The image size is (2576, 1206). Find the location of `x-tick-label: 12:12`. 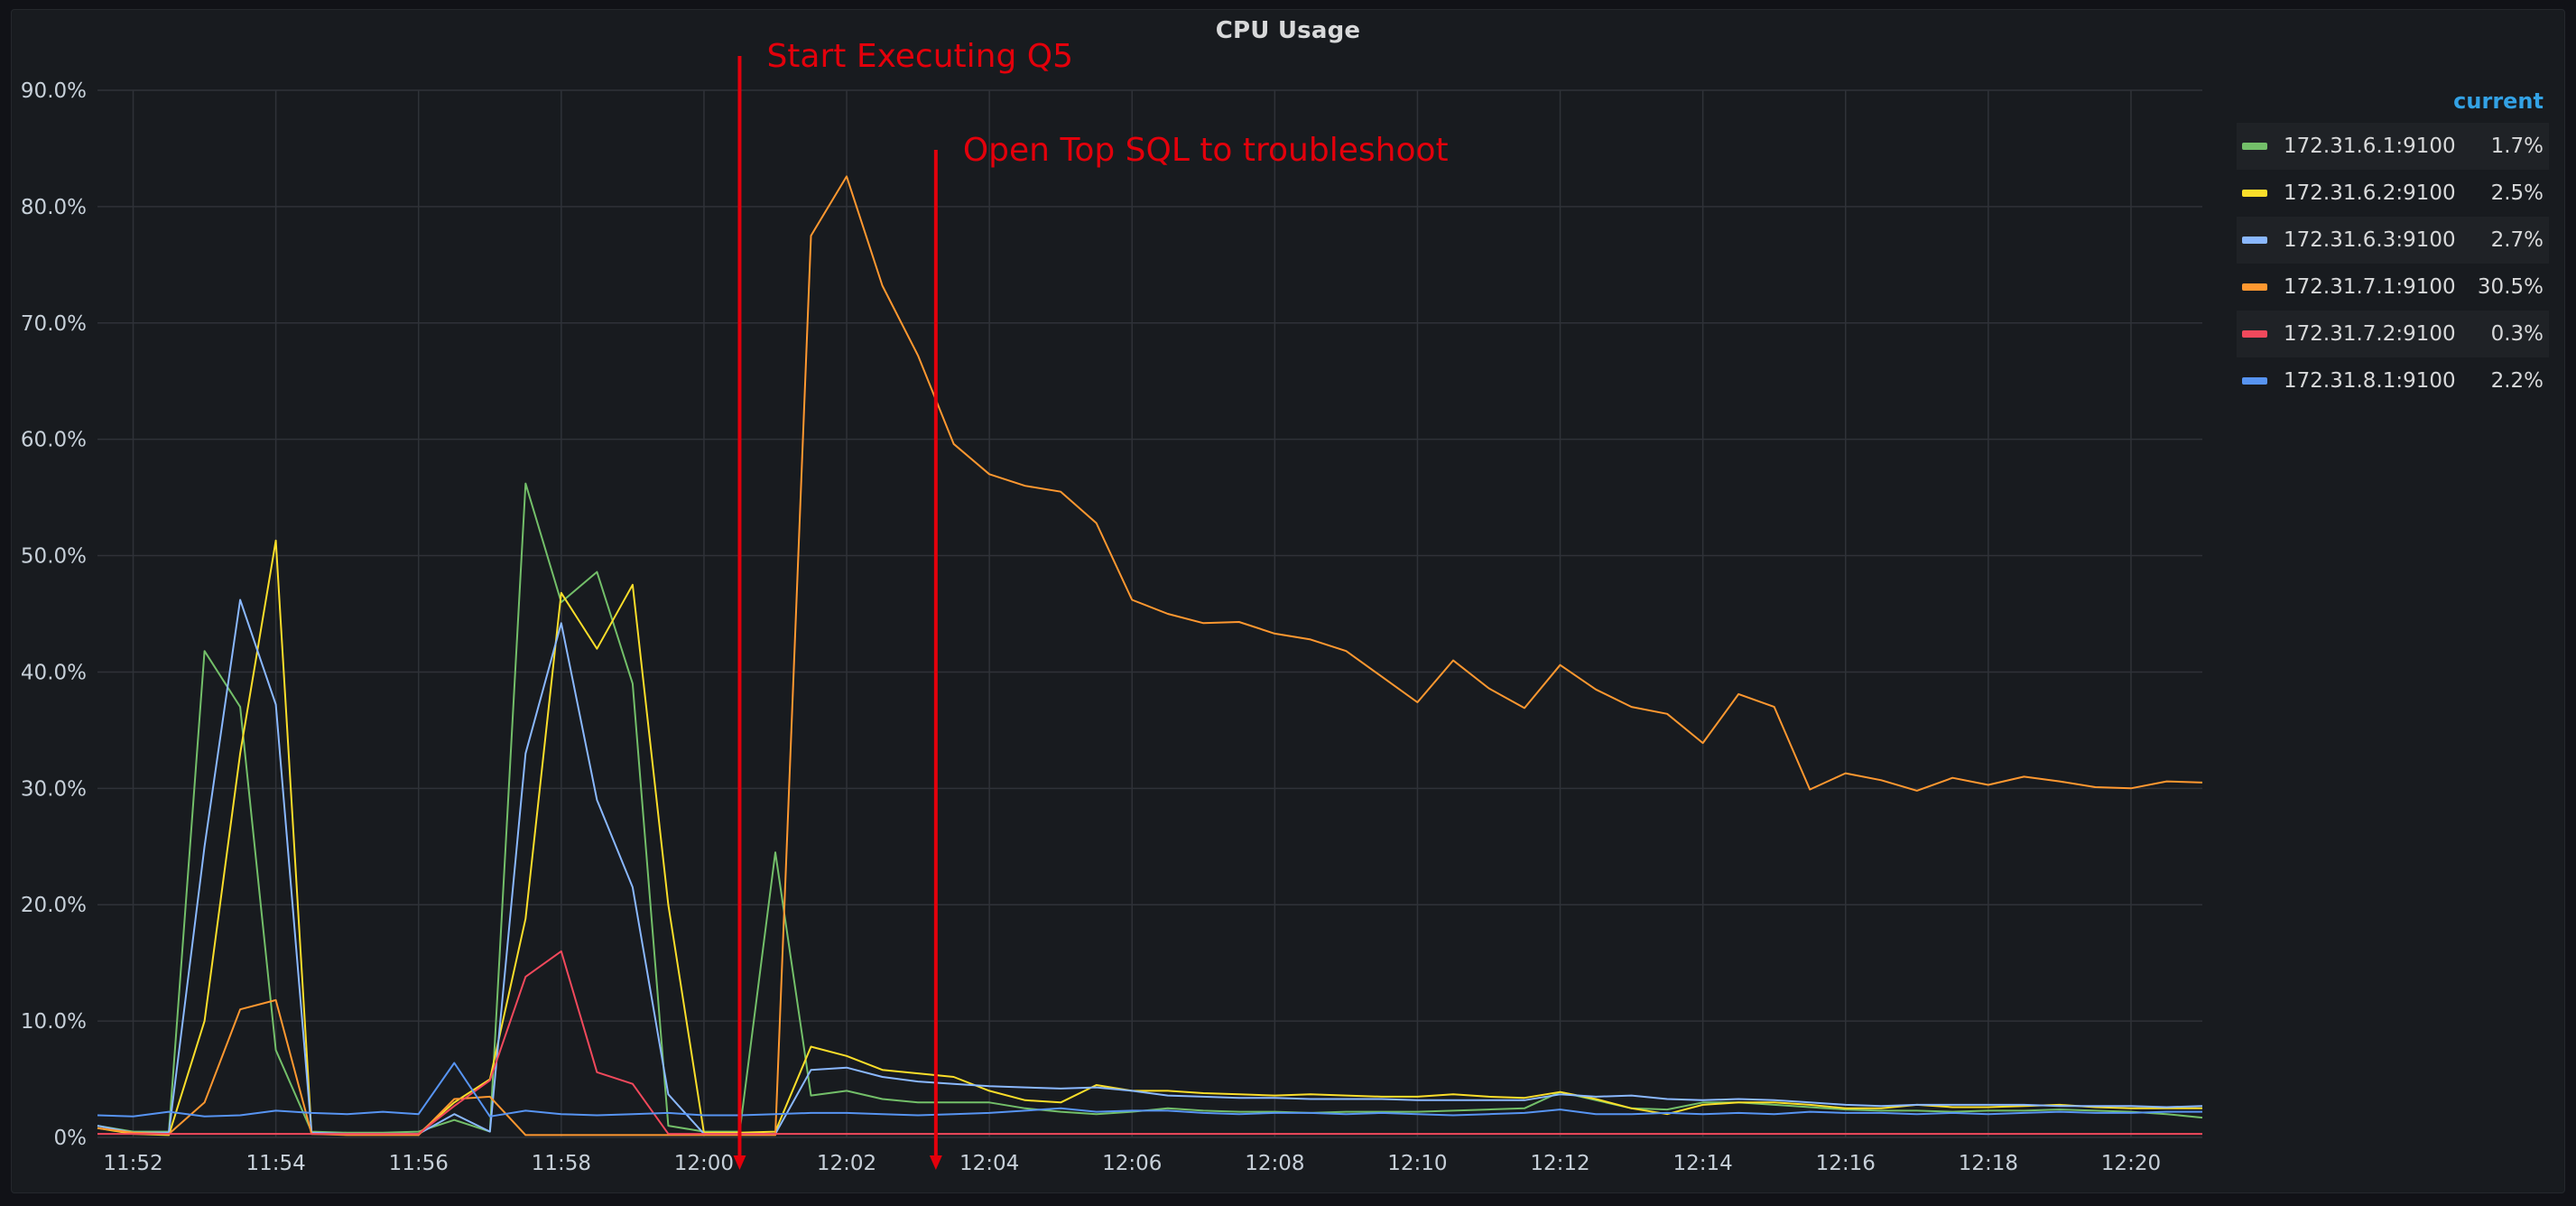

x-tick-label: 12:12 is located at coordinates (1559, 1164).